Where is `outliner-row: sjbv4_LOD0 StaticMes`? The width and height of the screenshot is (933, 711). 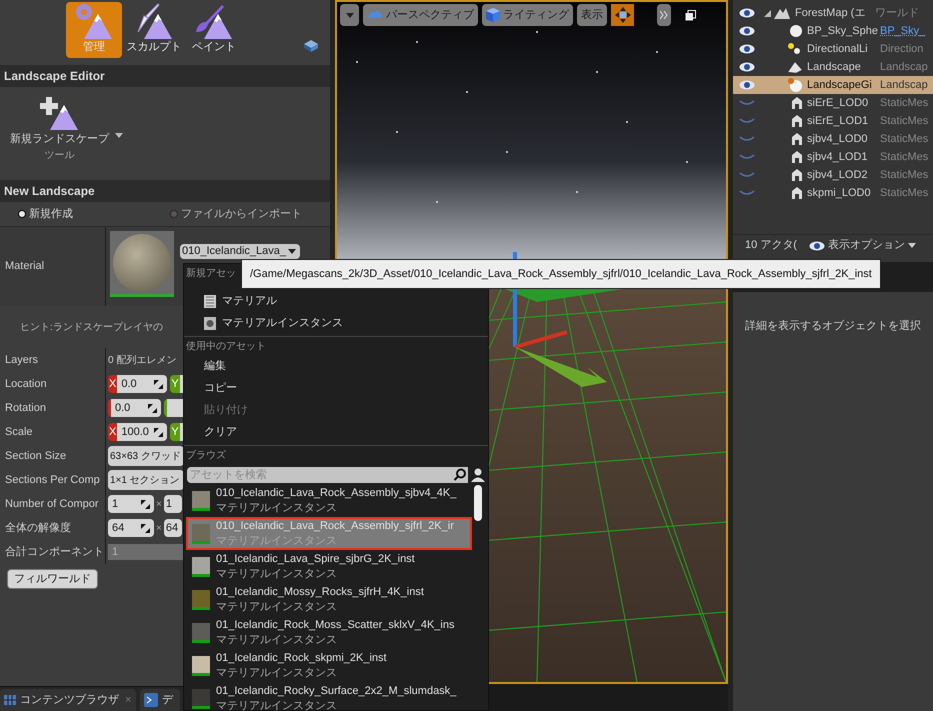 outliner-row: sjbv4_LOD0 StaticMes is located at coordinates (833, 139).